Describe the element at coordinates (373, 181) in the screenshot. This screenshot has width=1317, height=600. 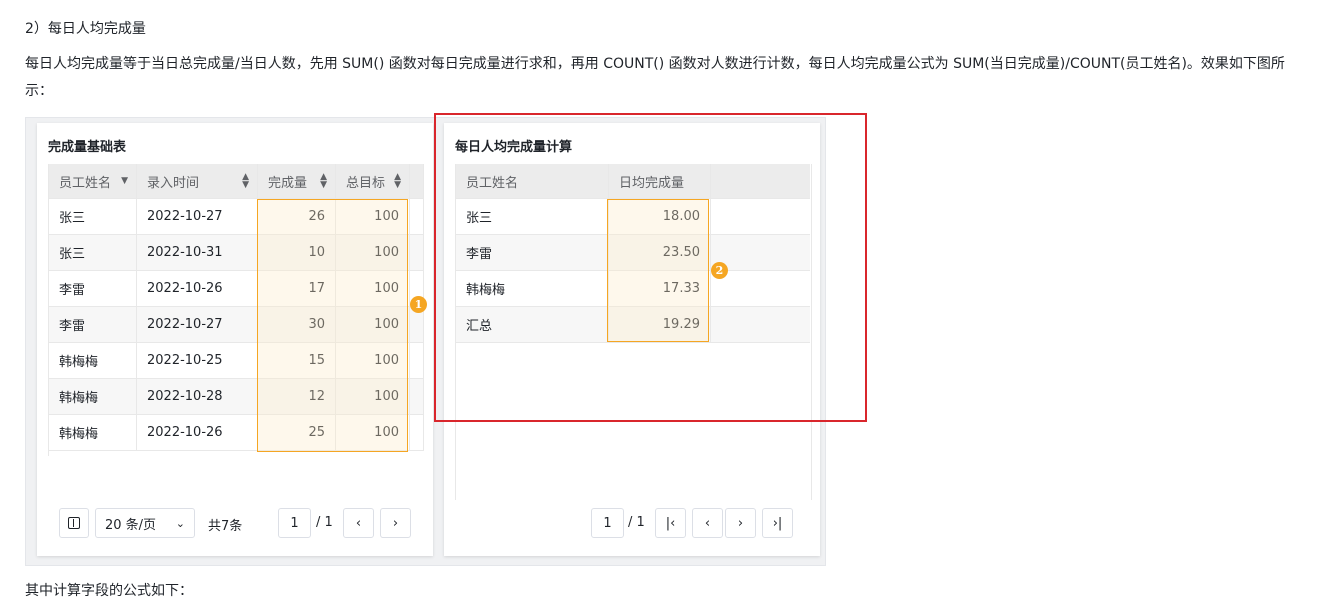
I see `column-header-target: 总目标 ▲ ▼` at that location.